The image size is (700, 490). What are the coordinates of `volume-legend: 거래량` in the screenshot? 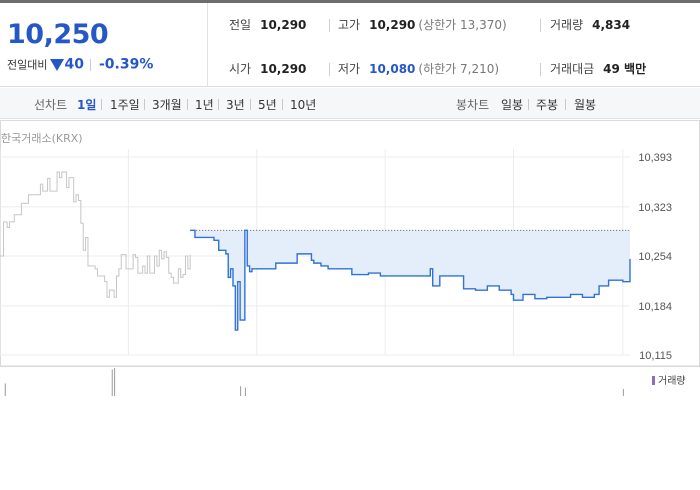 It's located at (669, 379).